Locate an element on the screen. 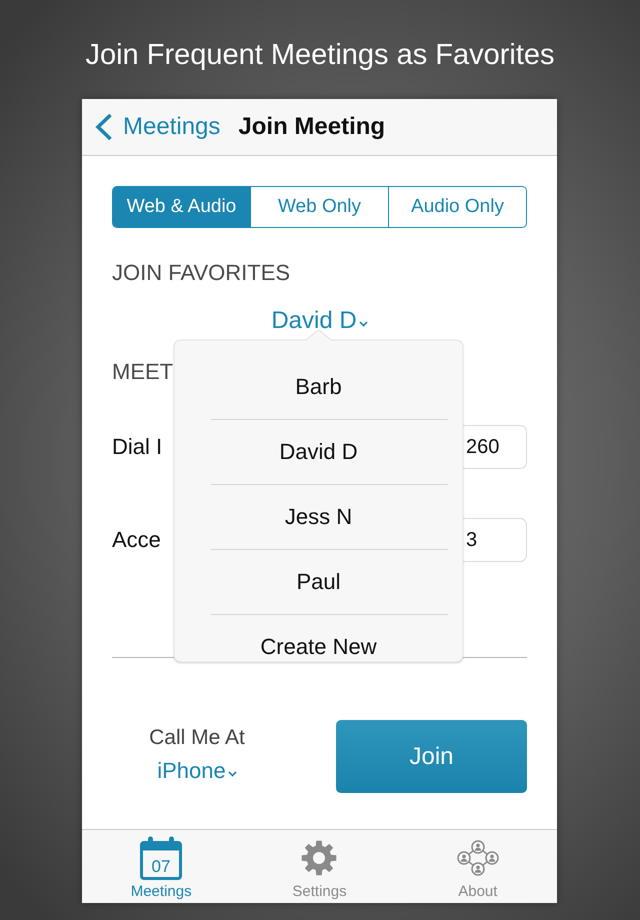  field-label: Acce is located at coordinates (136, 540).